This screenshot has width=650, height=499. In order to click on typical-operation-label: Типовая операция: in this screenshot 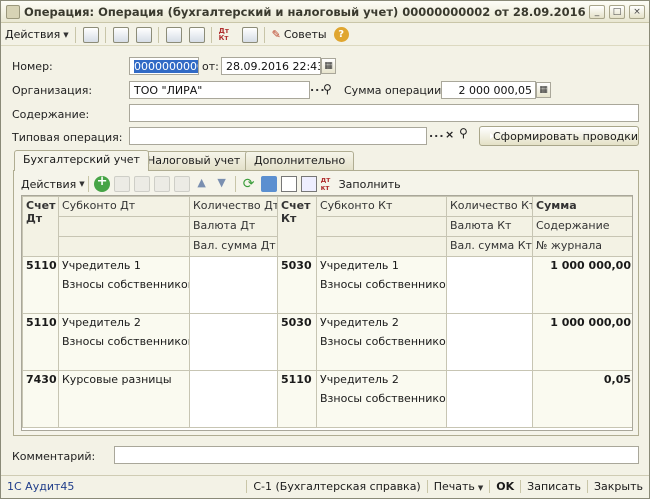, I will do `click(67, 137)`.